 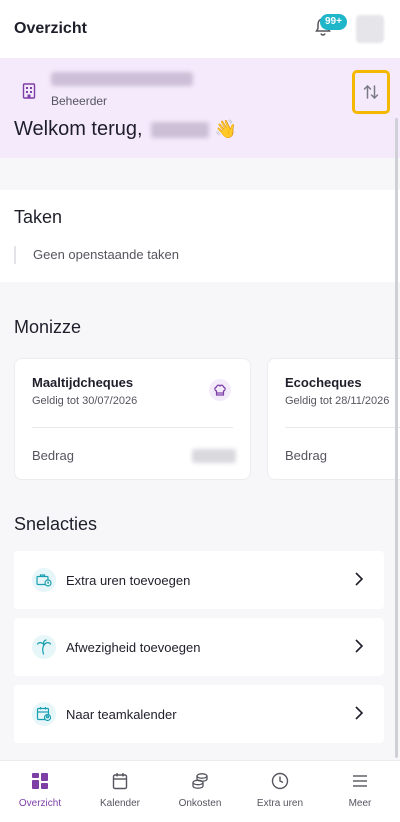 What do you see at coordinates (128, 580) in the screenshot?
I see `quick-action-label: Extra uren toevoegen` at bounding box center [128, 580].